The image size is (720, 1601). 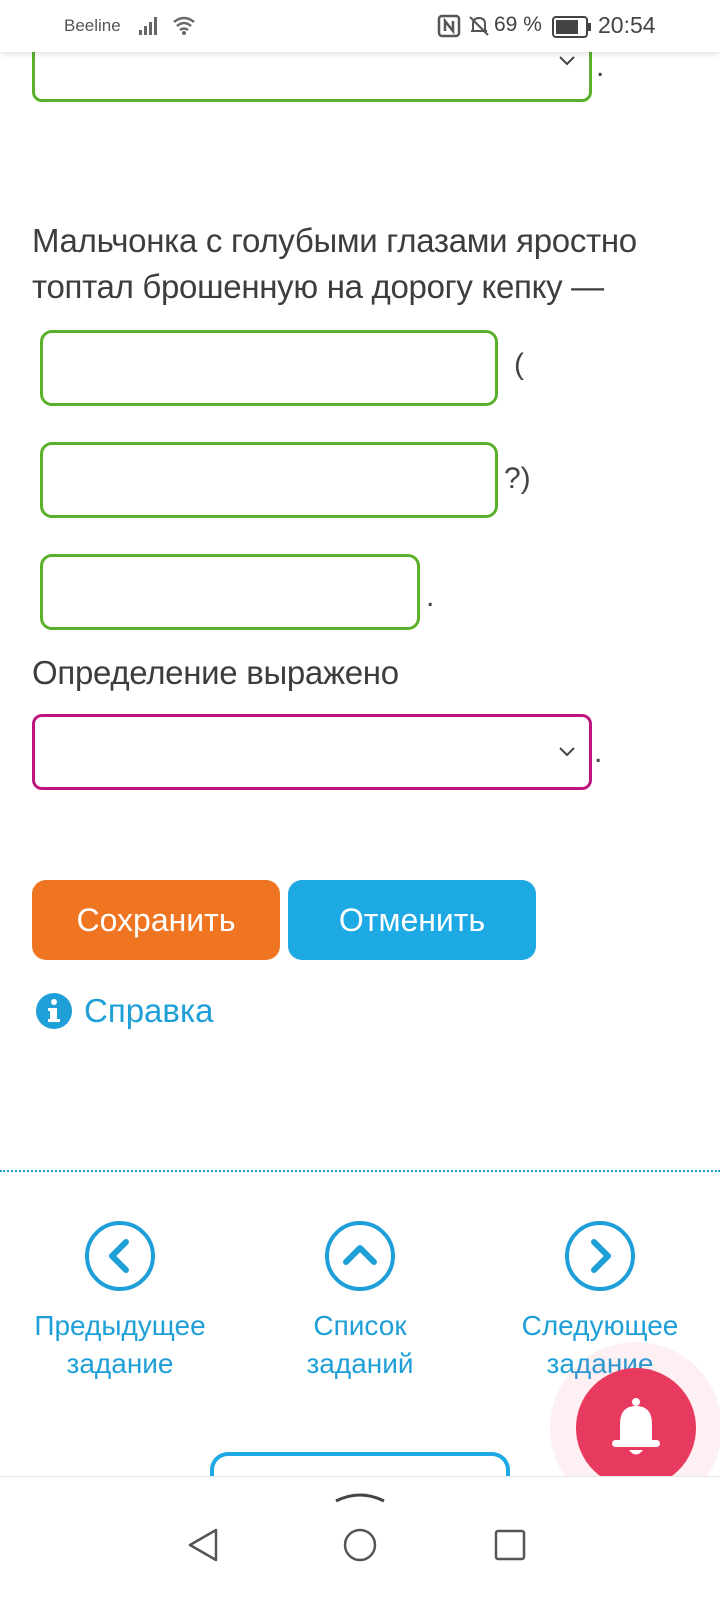 What do you see at coordinates (184, 25) in the screenshot?
I see `wifi-icon` at bounding box center [184, 25].